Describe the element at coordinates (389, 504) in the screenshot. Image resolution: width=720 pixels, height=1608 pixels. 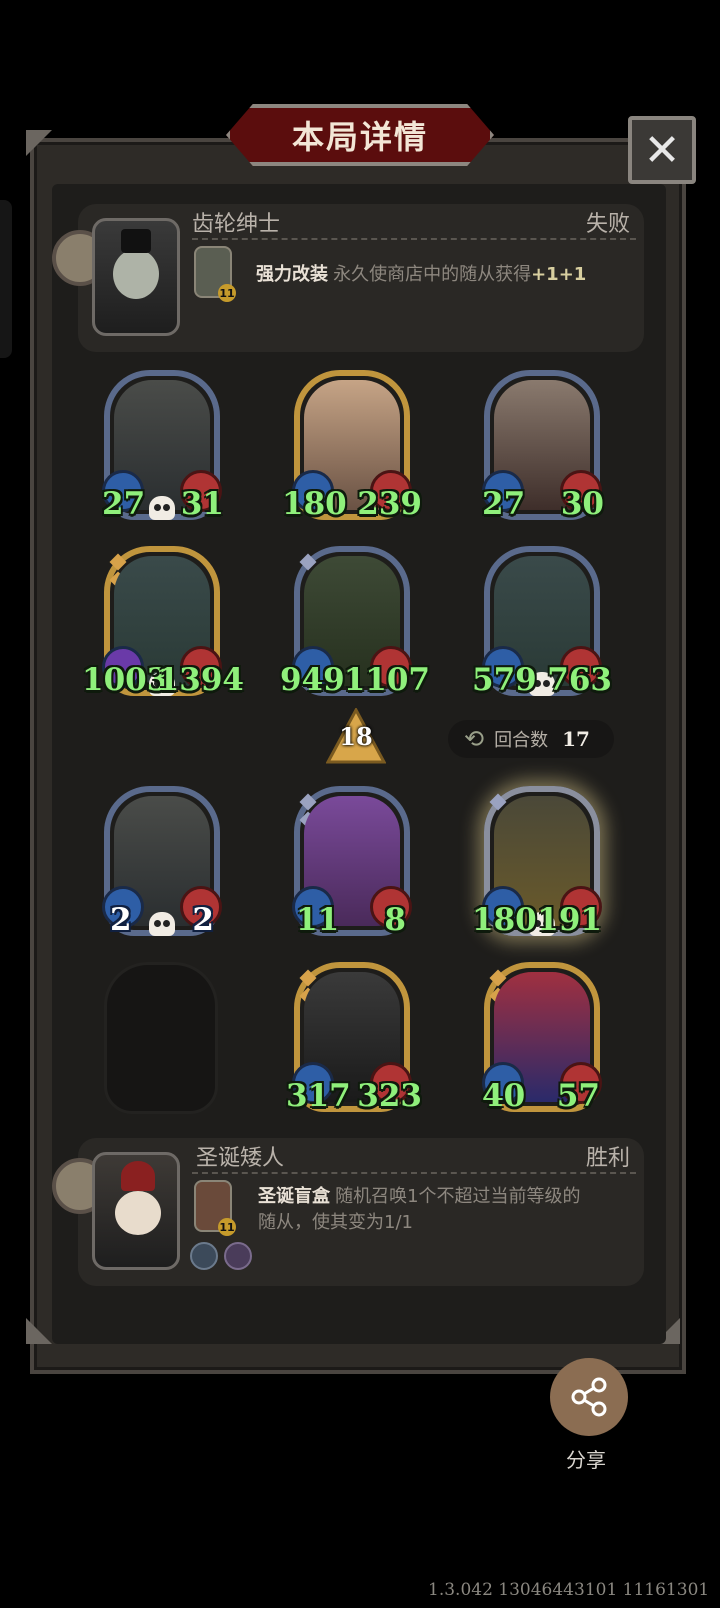
I see `minion-health: 239` at that location.